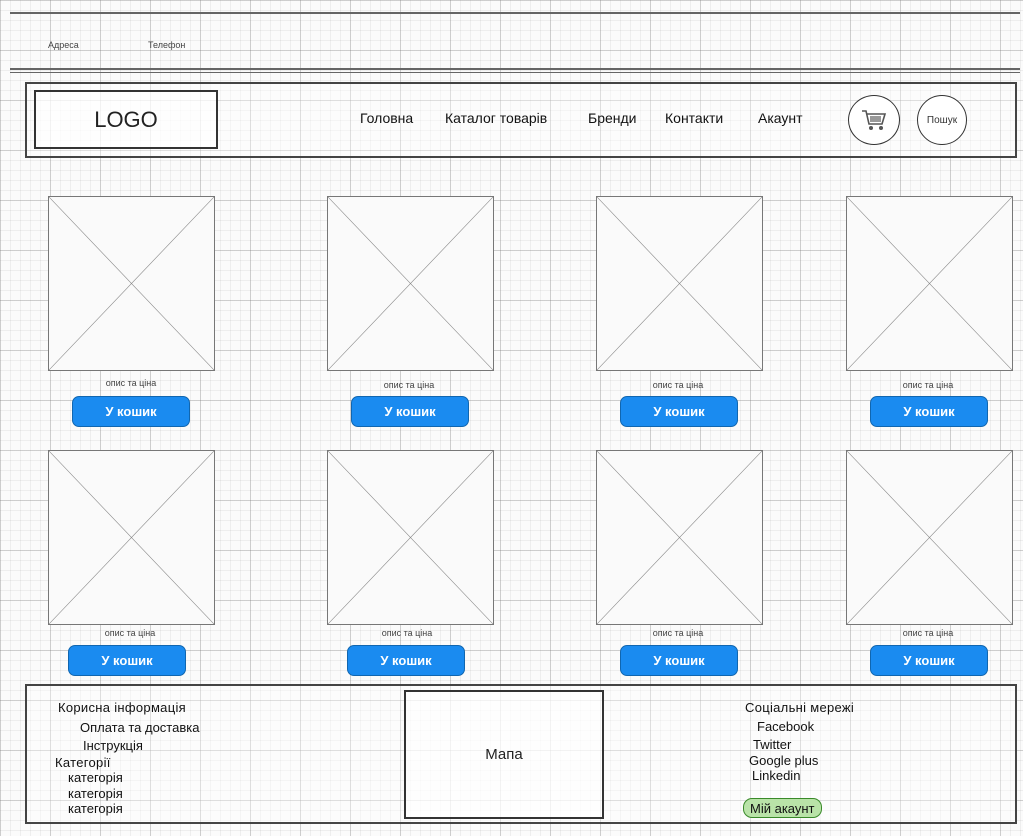 Image resolution: width=1023 pixels, height=836 pixels. I want to click on social-google-plus: Google plus, so click(783, 760).